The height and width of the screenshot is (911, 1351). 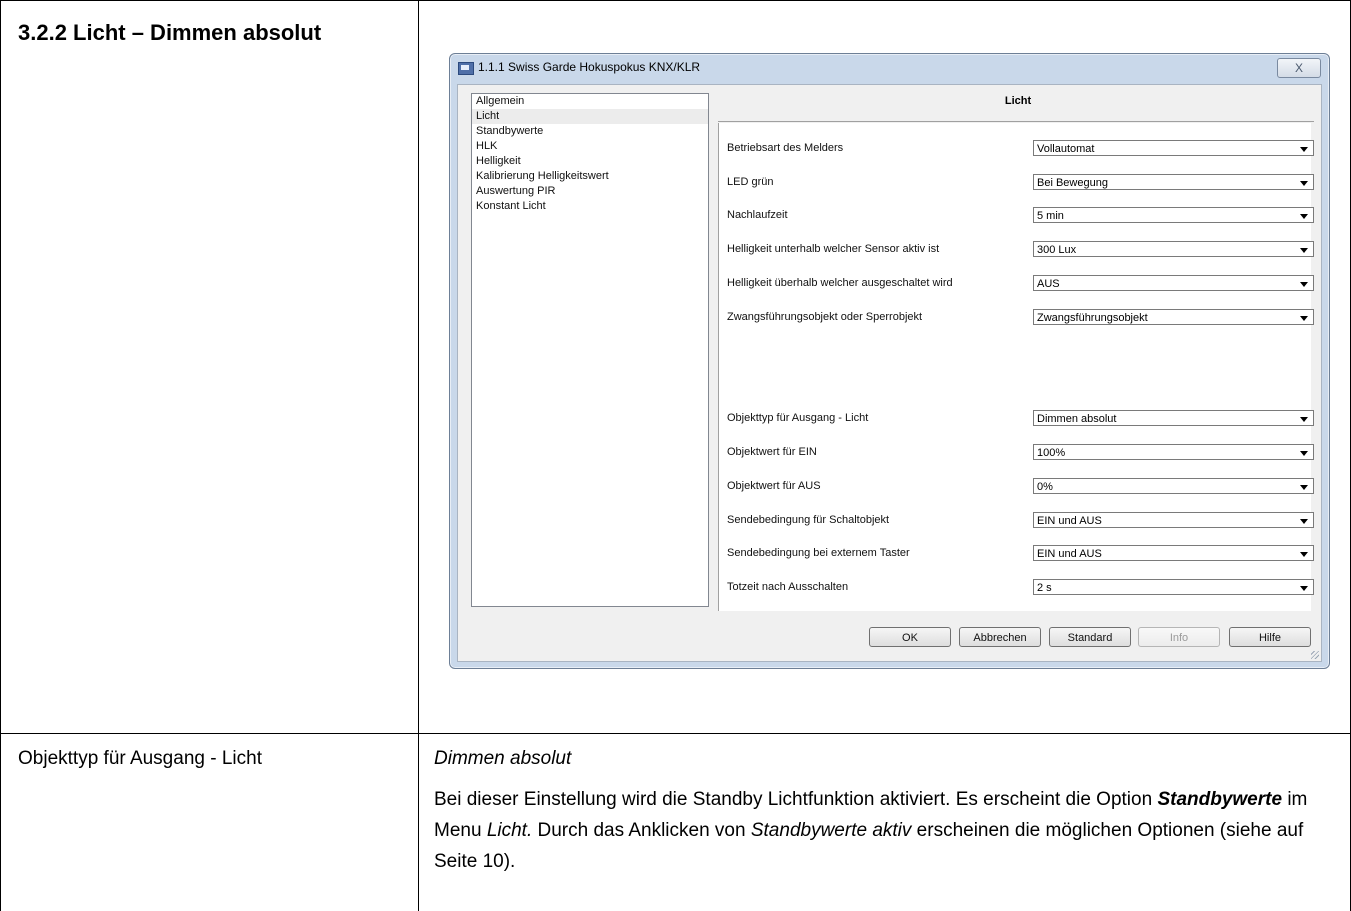 What do you see at coordinates (818, 553) in the screenshot?
I see `param-label: Sendebedingung bei externem Taster` at bounding box center [818, 553].